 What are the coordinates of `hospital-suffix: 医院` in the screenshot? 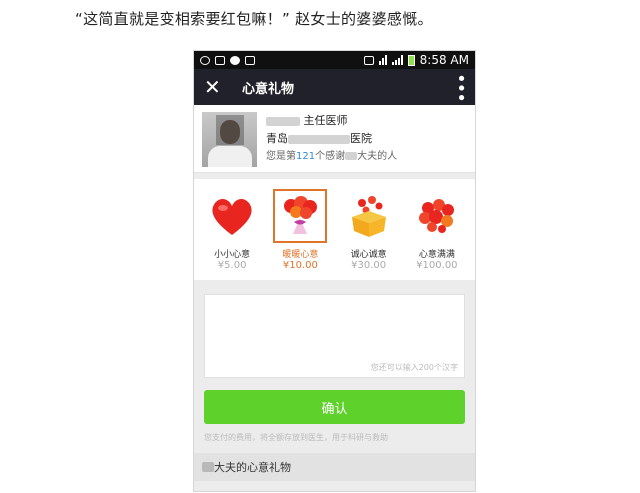 It's located at (361, 138).